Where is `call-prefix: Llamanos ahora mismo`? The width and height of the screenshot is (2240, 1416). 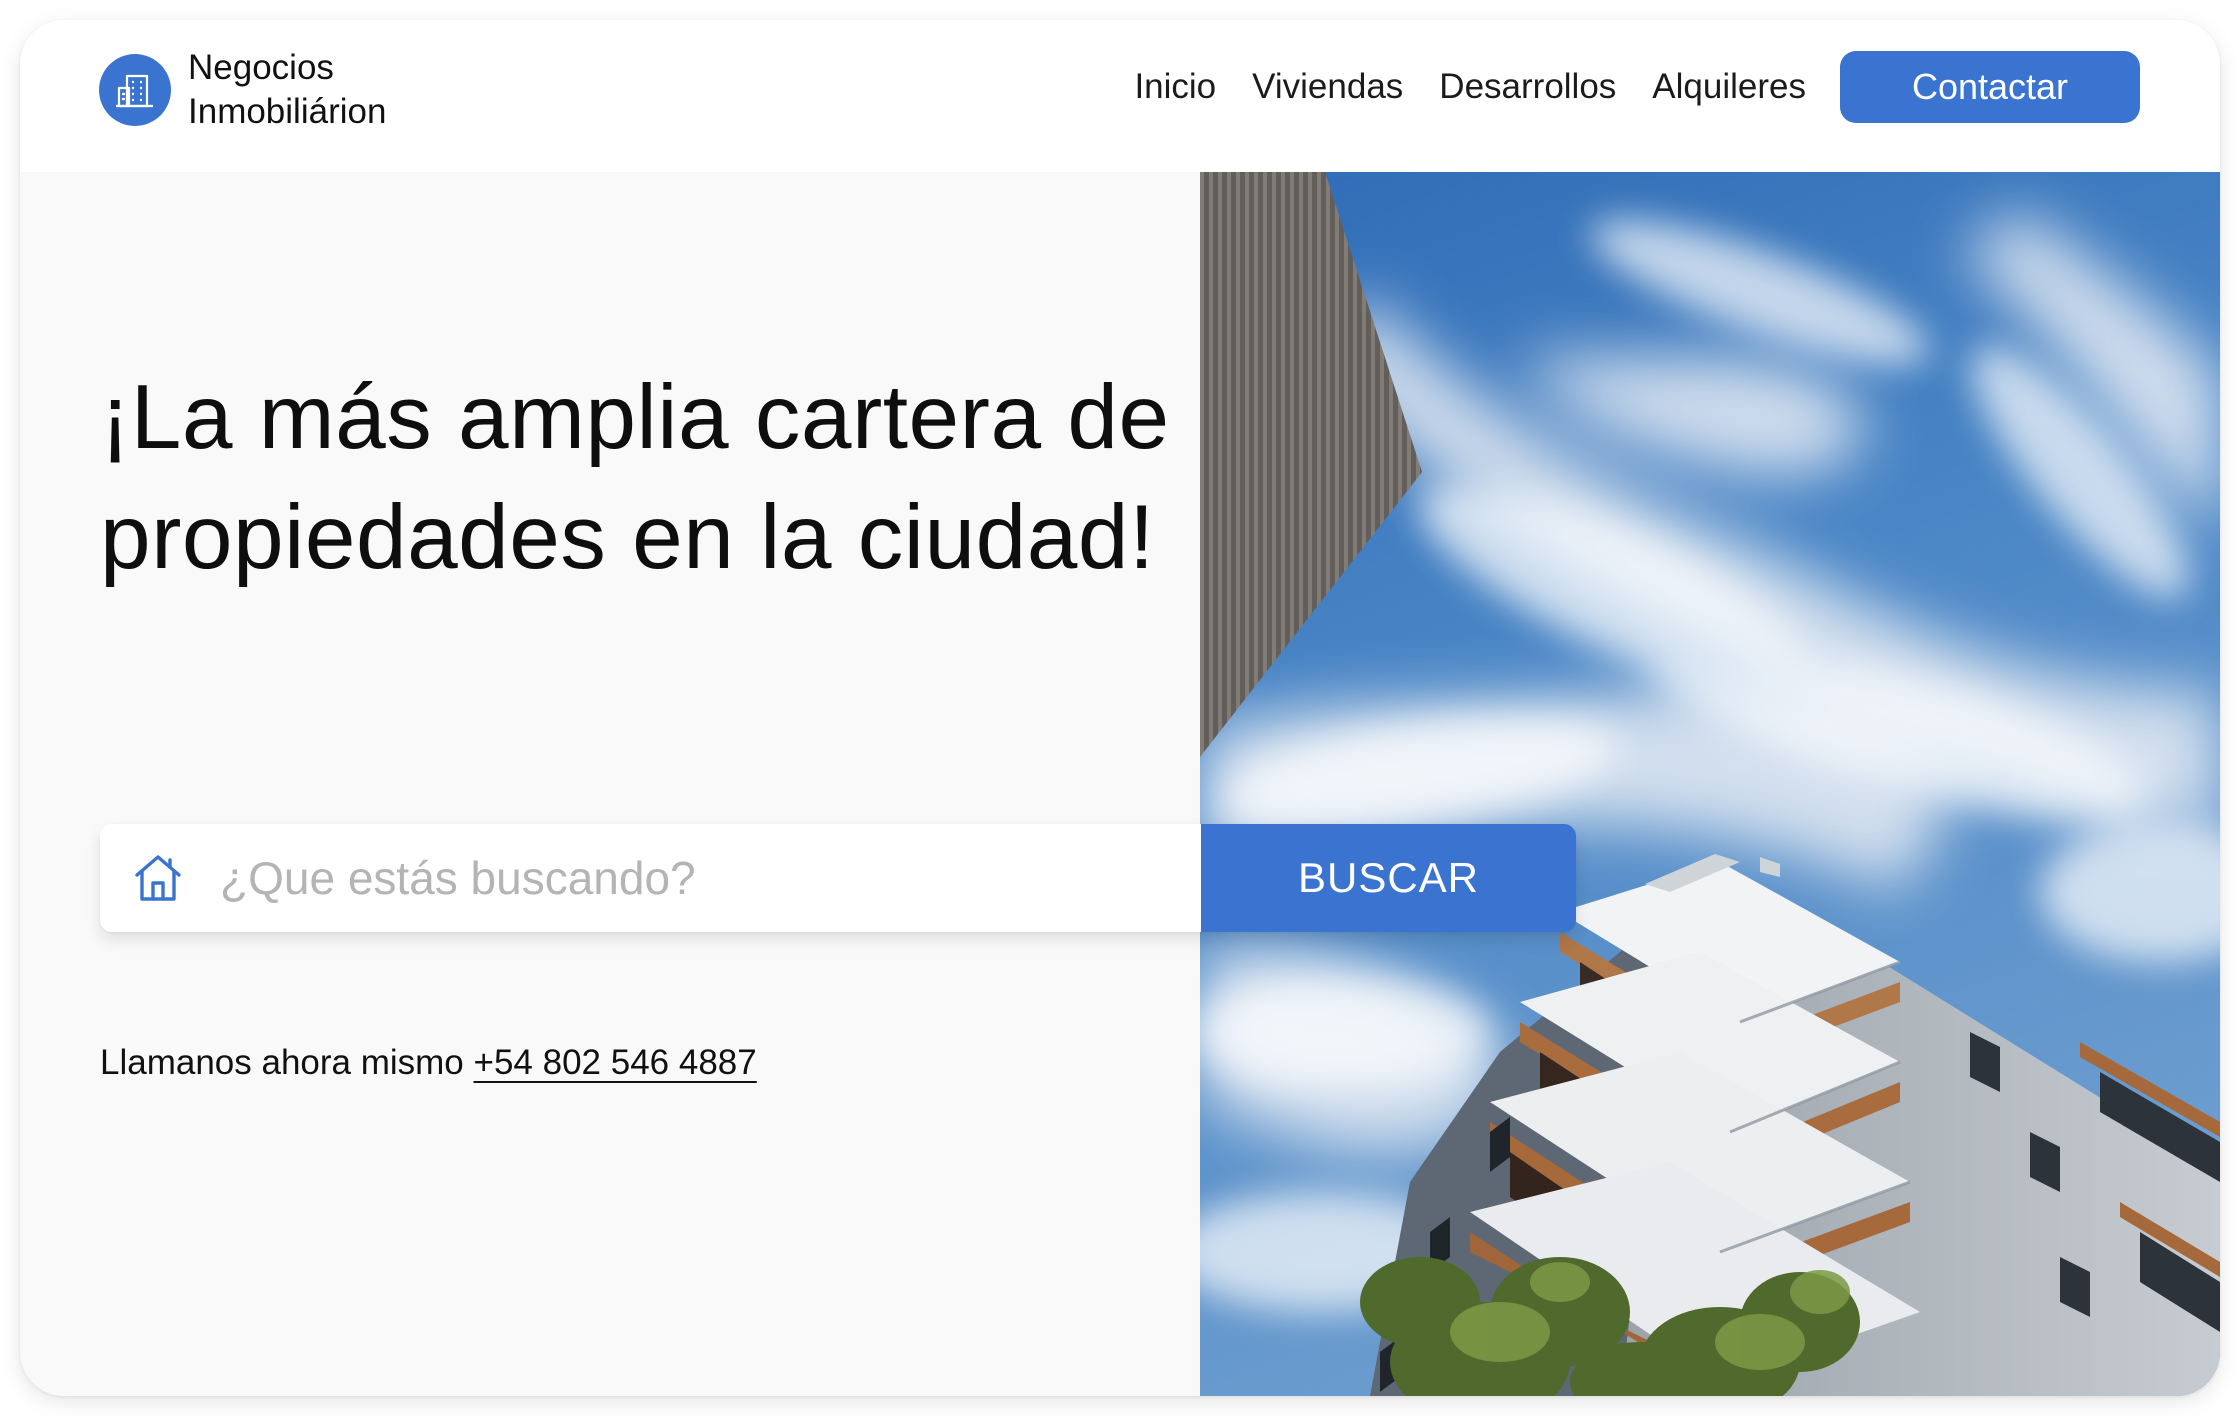
call-prefix: Llamanos ahora mismo is located at coordinates (282, 1062).